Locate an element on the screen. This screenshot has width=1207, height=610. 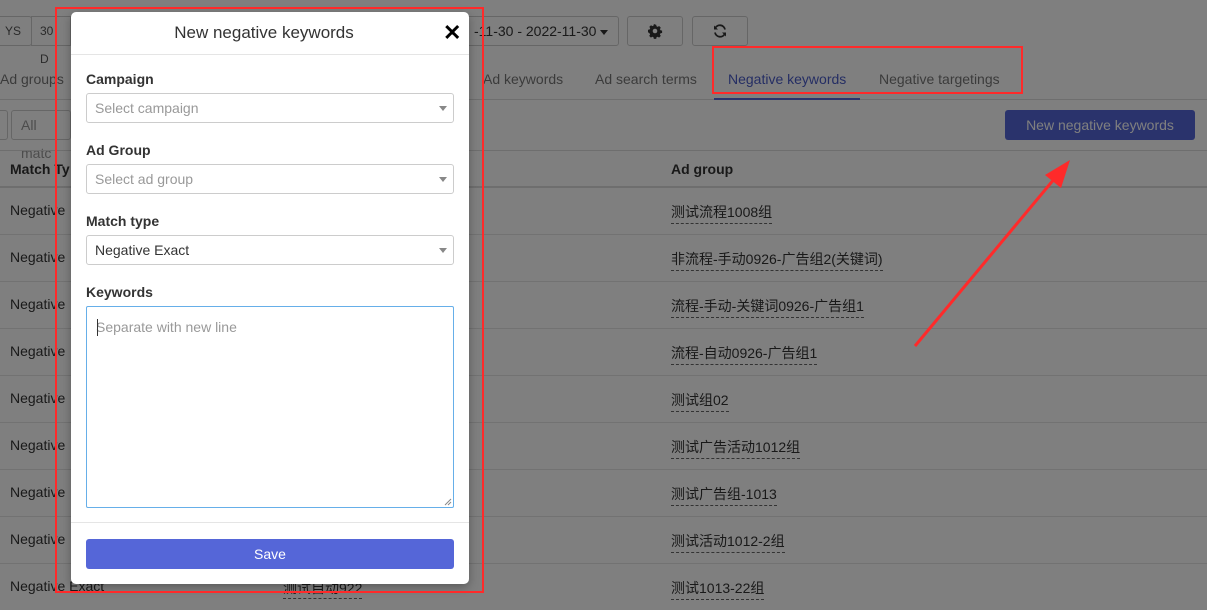
annotation-arrow is located at coordinates (991, 253).